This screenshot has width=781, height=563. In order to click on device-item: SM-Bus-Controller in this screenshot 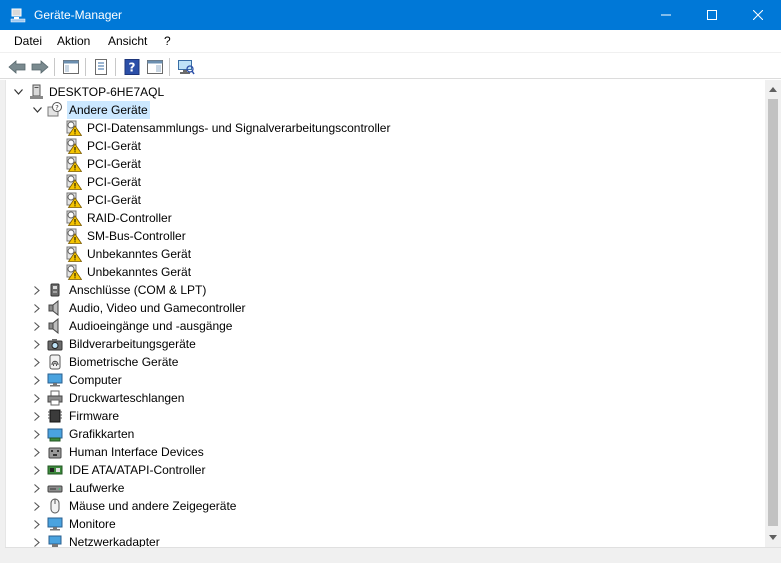, I will do `click(356, 236)`.